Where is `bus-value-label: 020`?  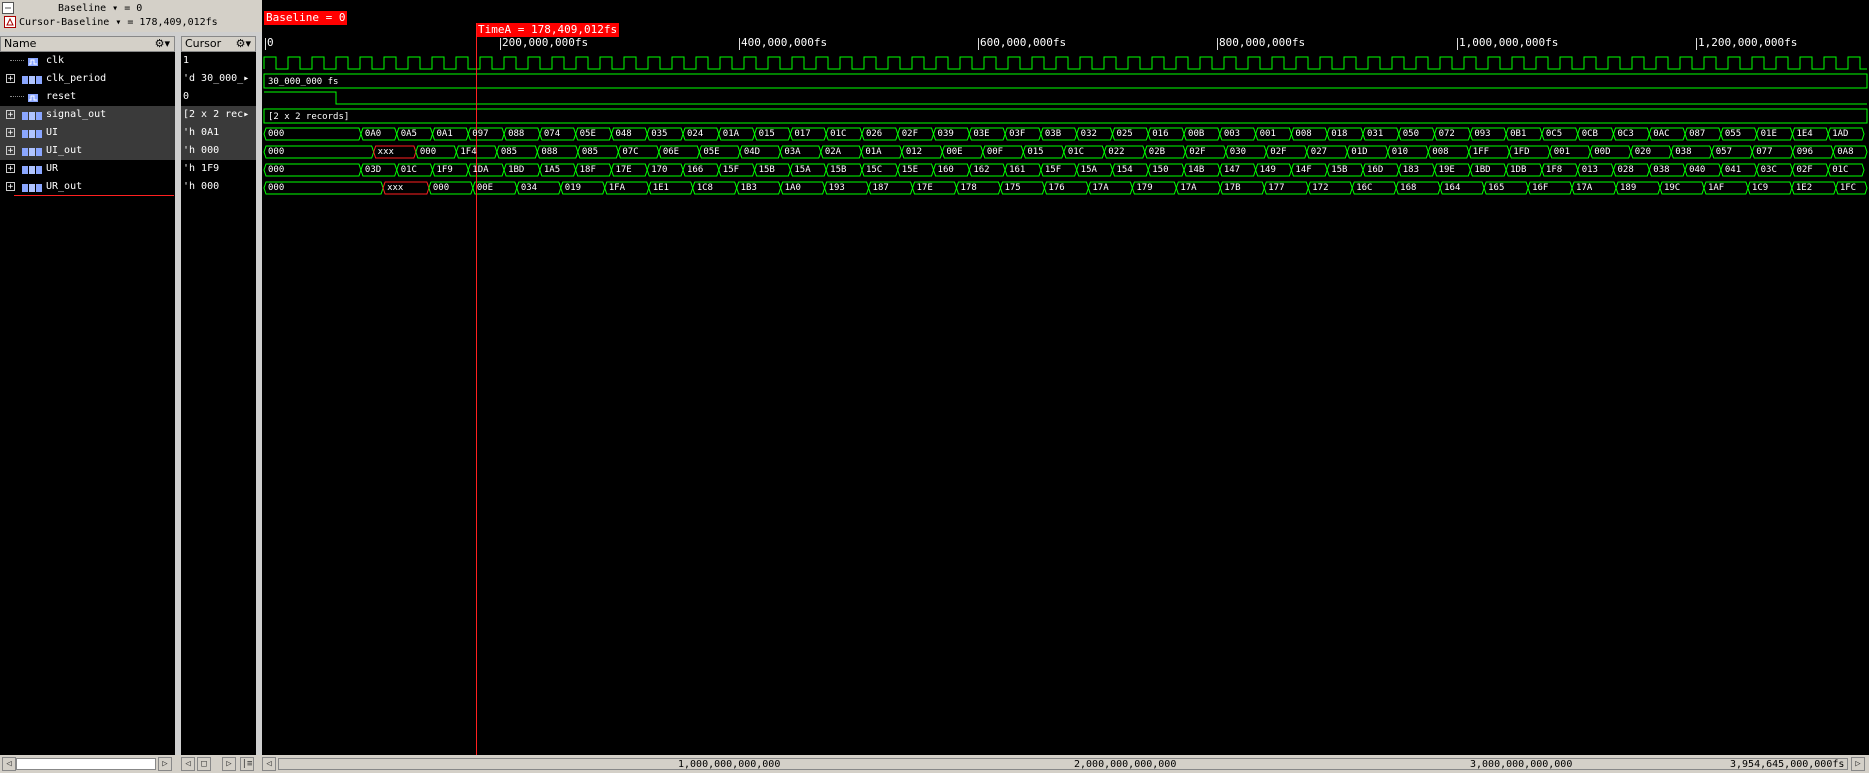 bus-value-label: 020 is located at coordinates (1643, 152).